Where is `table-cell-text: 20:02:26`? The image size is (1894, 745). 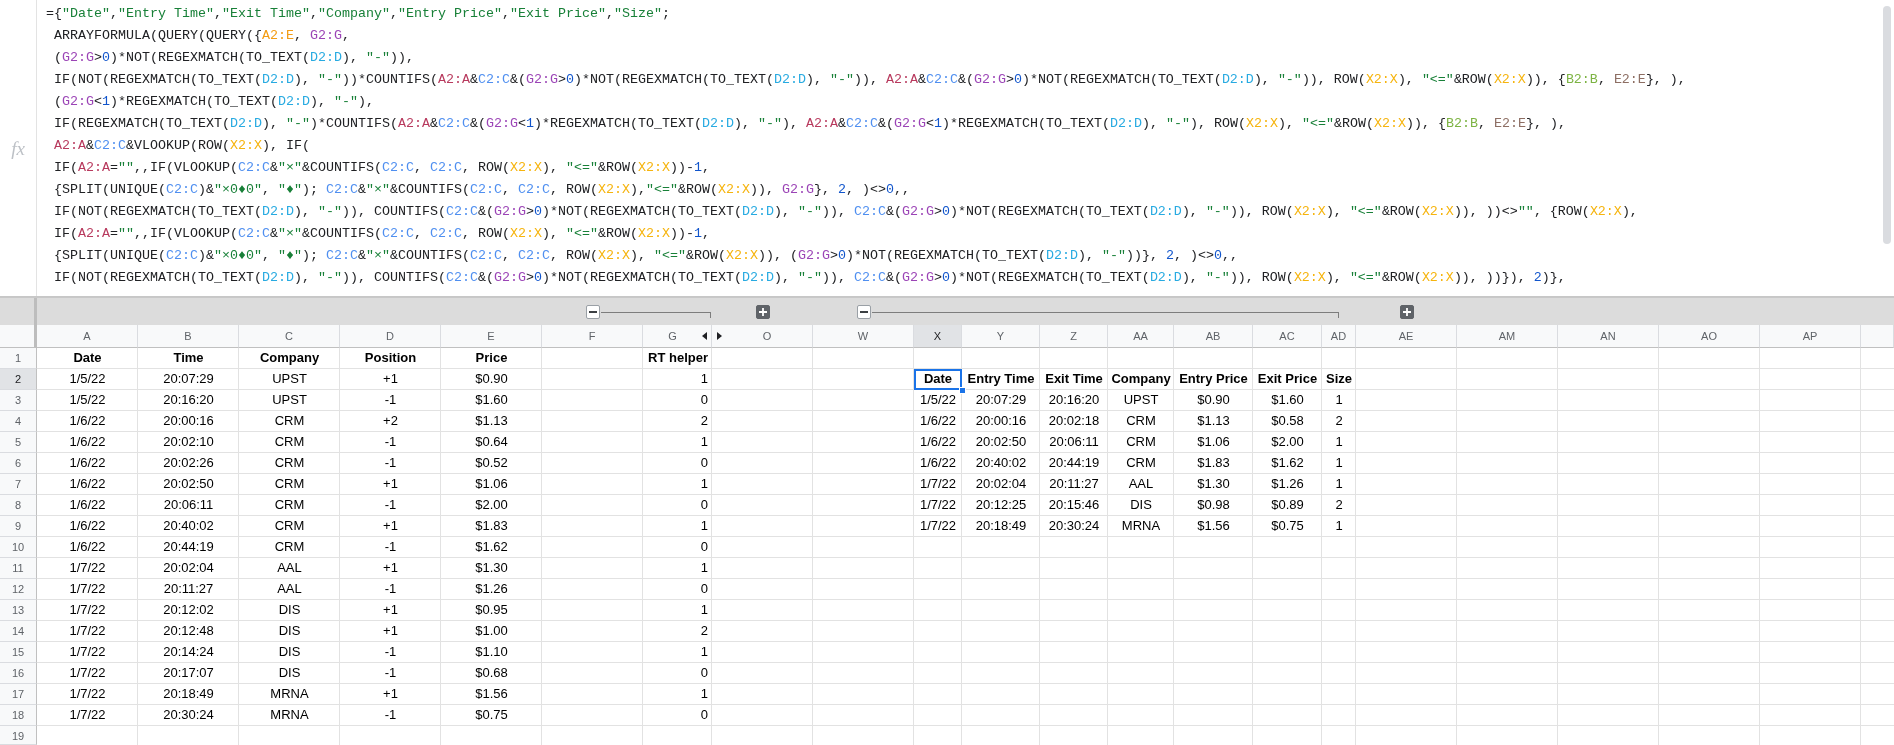
table-cell-text: 20:02:26 is located at coordinates (188, 463).